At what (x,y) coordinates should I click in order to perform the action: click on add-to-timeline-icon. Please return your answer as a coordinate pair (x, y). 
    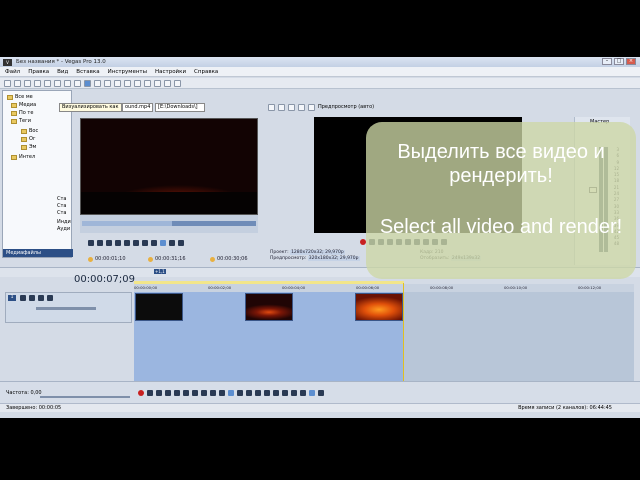
    Looking at the image, I should click on (163, 243).